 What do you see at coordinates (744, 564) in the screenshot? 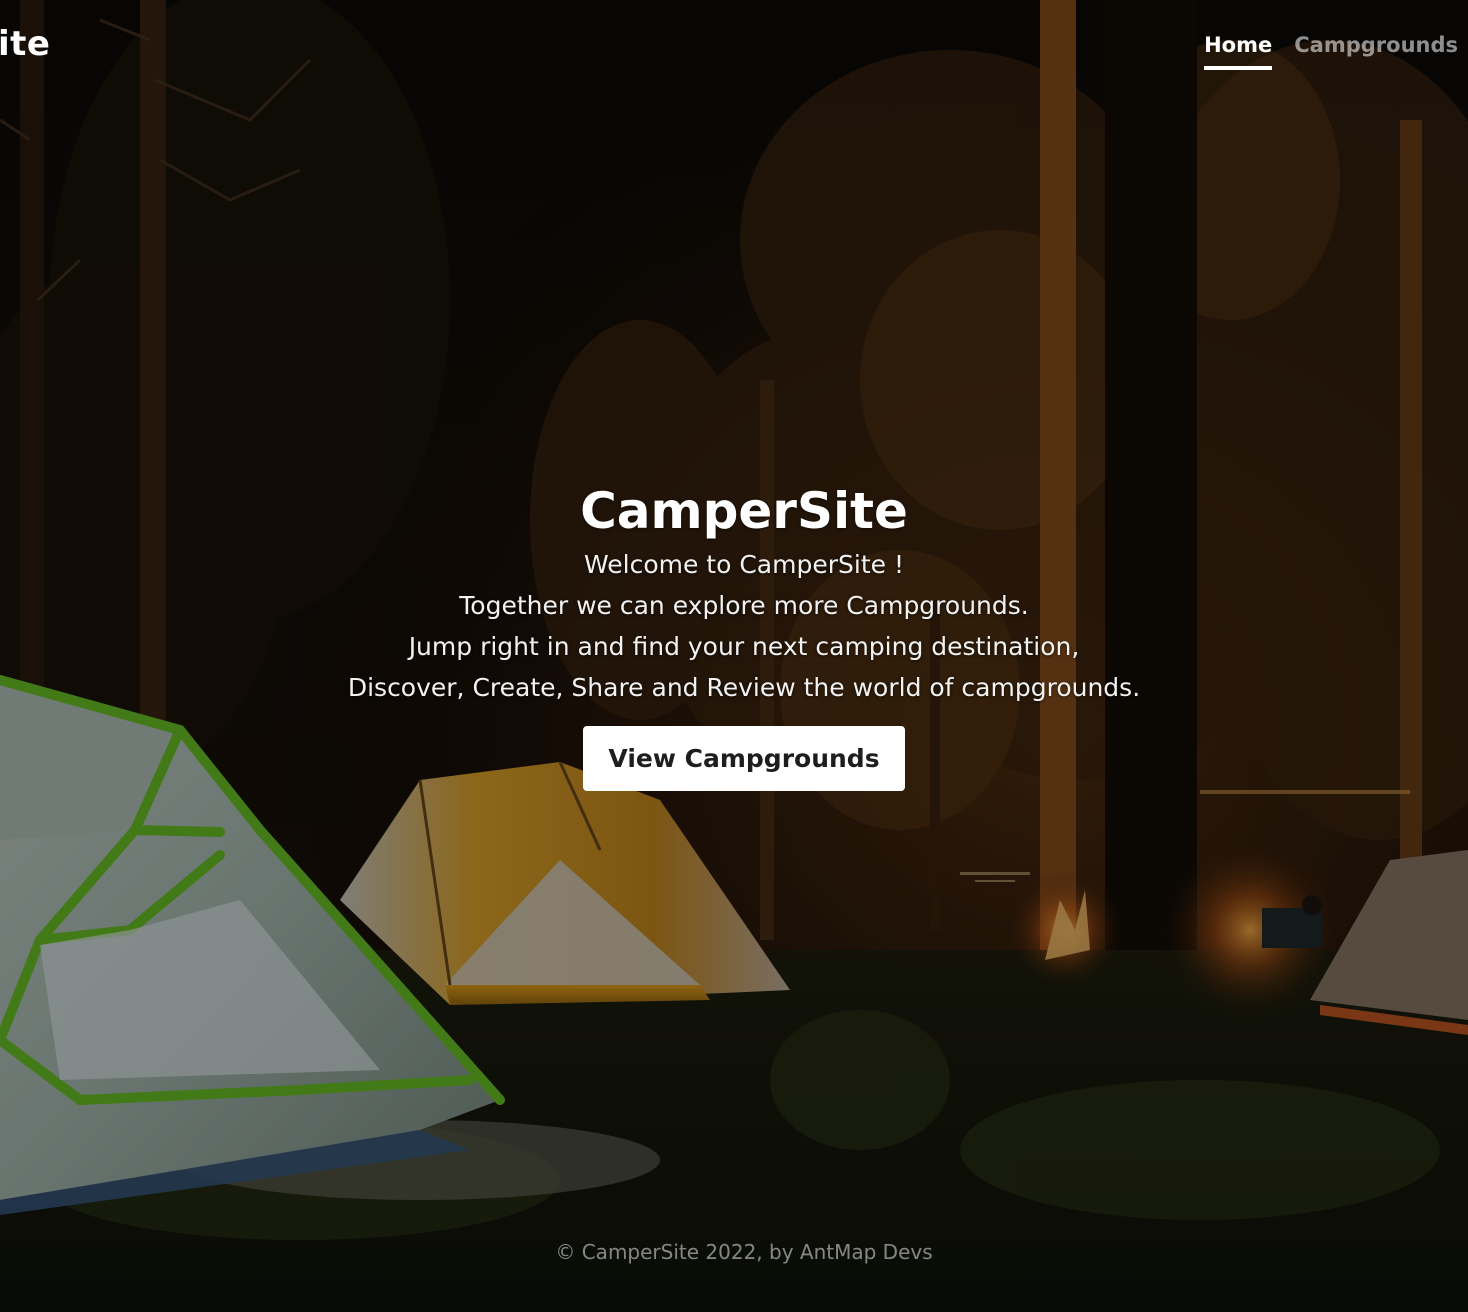
I see `hero-welcome-line: Welcome to CamperSite !` at bounding box center [744, 564].